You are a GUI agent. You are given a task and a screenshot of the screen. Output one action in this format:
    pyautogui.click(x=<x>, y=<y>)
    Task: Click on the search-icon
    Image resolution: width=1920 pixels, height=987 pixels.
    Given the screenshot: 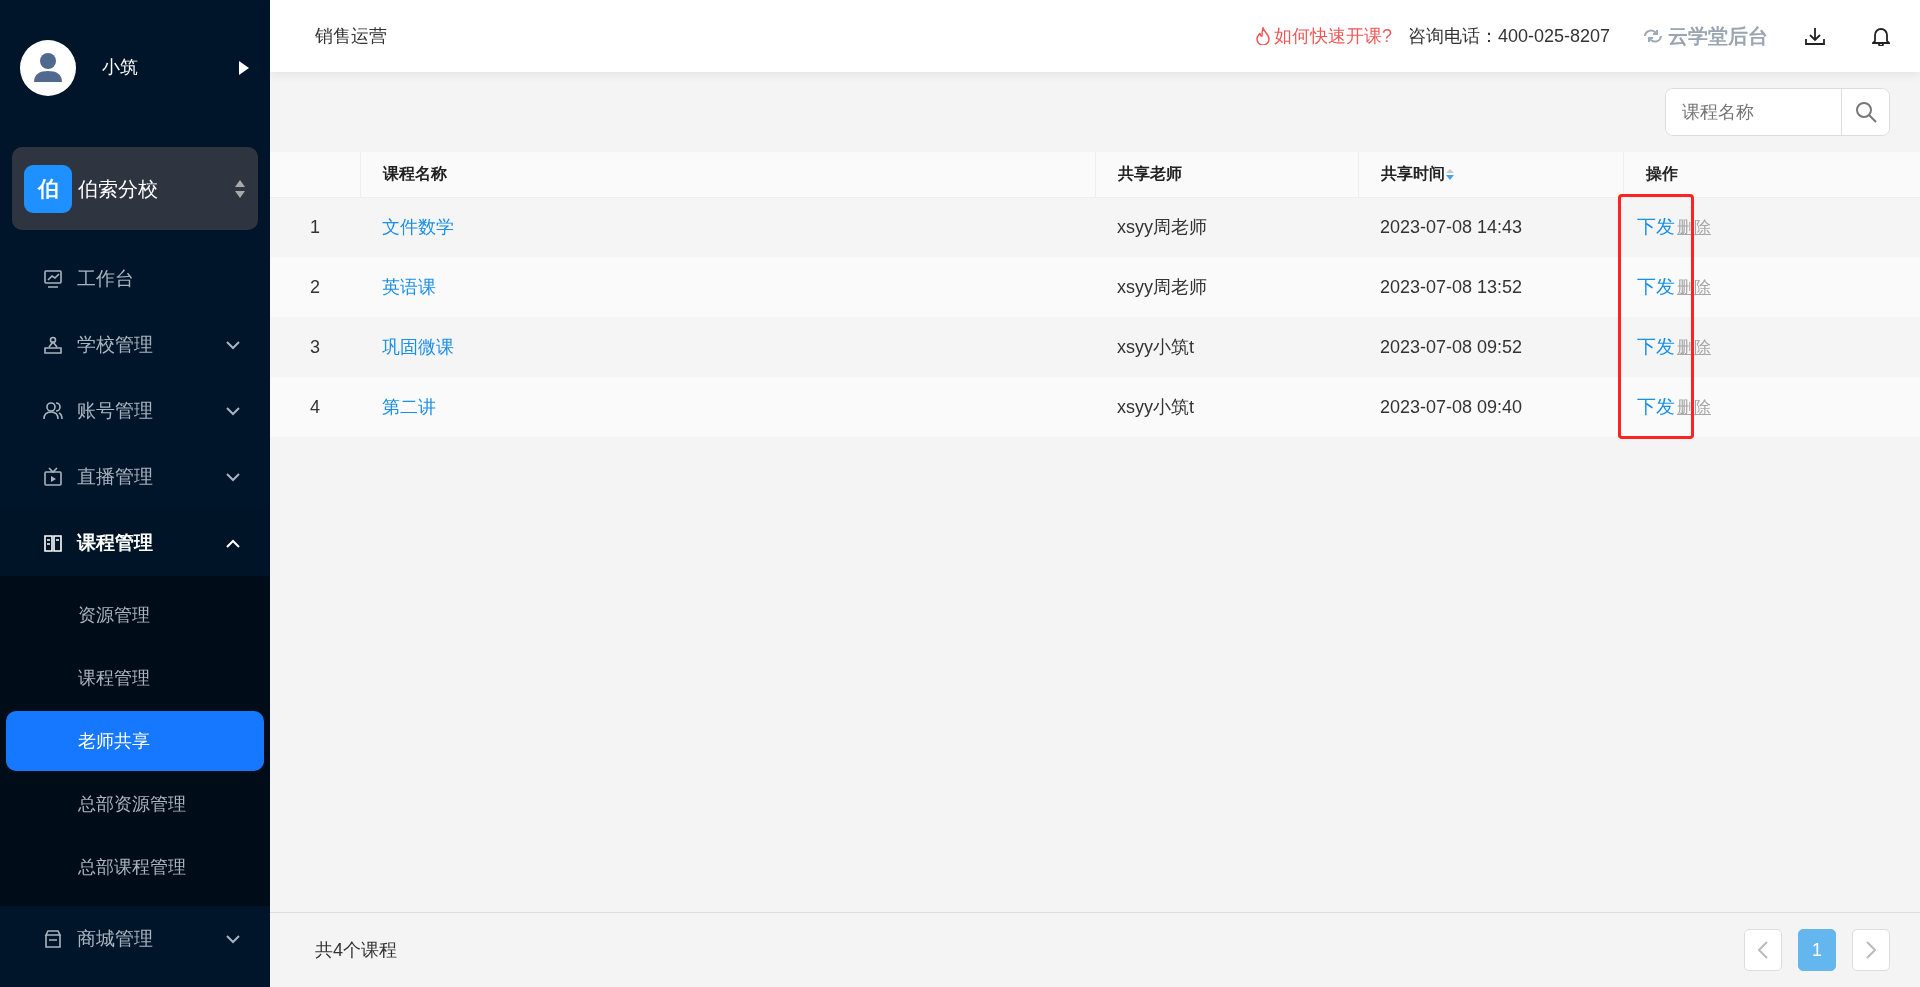 What is the action you would take?
    pyautogui.click(x=1865, y=112)
    